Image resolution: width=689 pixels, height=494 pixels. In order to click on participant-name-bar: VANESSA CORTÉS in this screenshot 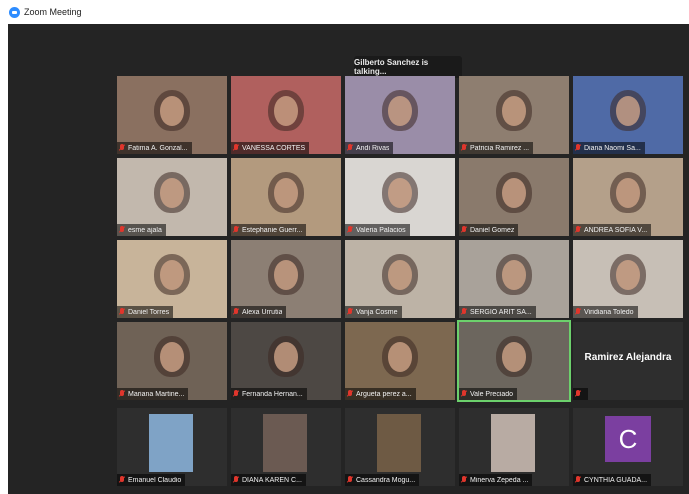, I will do `click(270, 148)`.